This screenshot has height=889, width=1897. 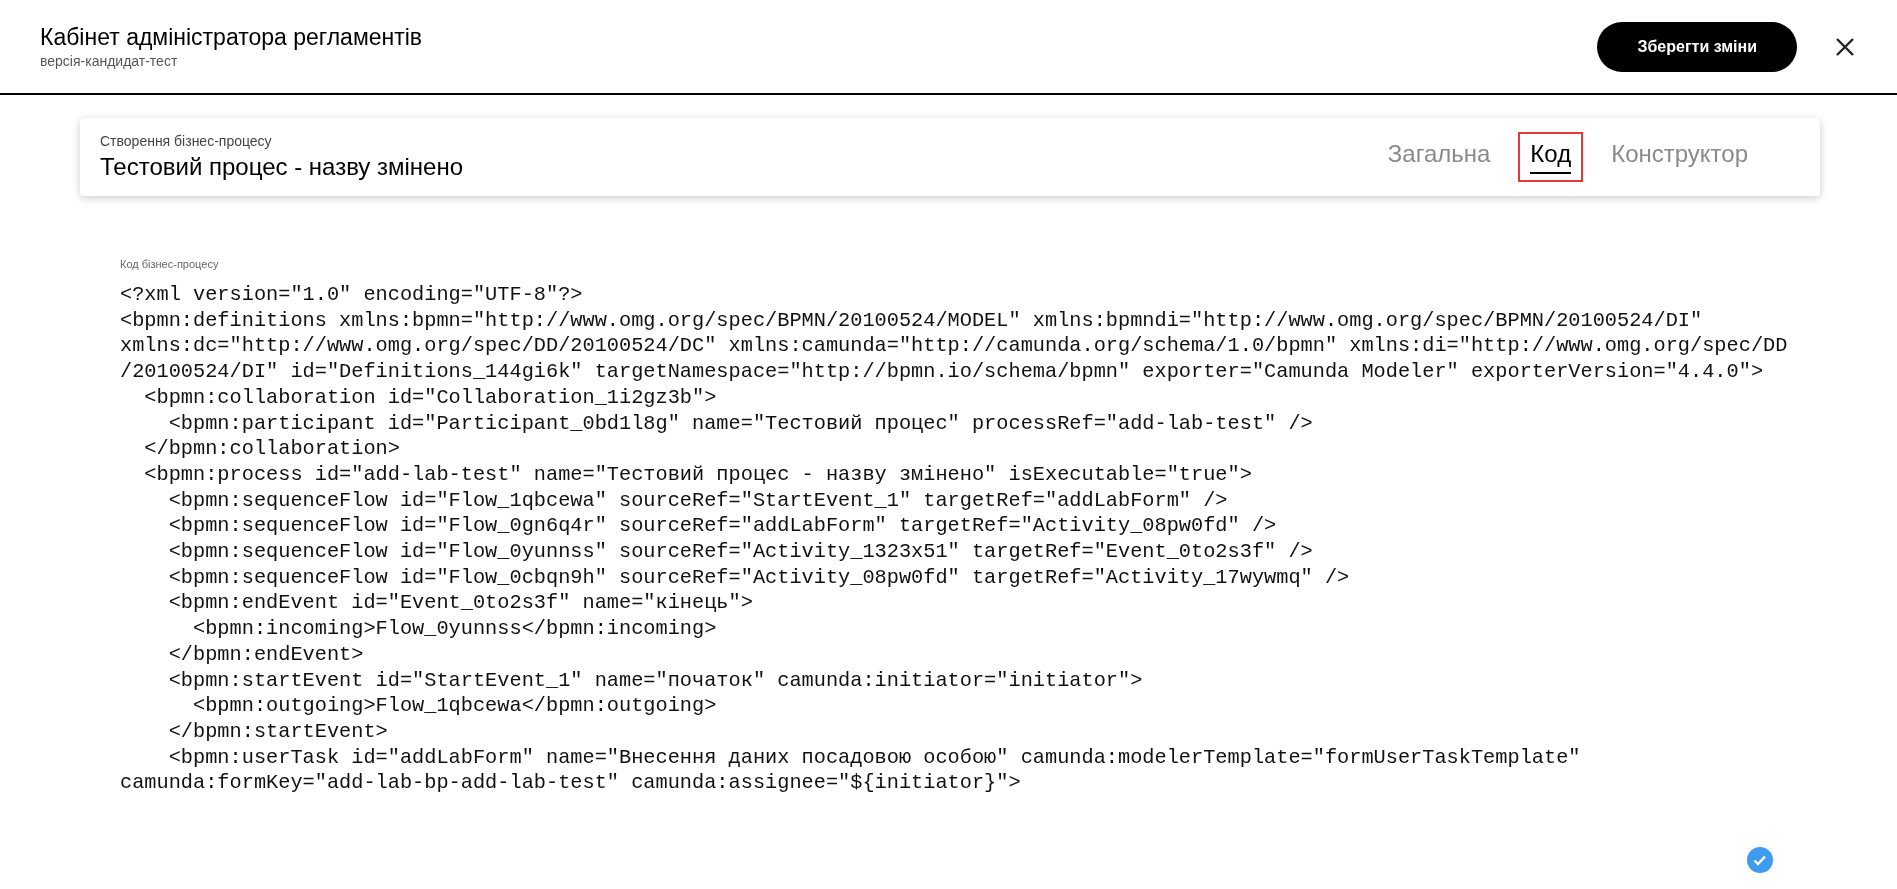 What do you see at coordinates (942, 372) in the screenshot?
I see `code-line: /20100524/DI" id="Definitions_144gi6k" targetNamespace="http://bpmn.io/schema/bpmn" exporter="Camunda Modeler" exporterVersion="4.4.0">` at bounding box center [942, 372].